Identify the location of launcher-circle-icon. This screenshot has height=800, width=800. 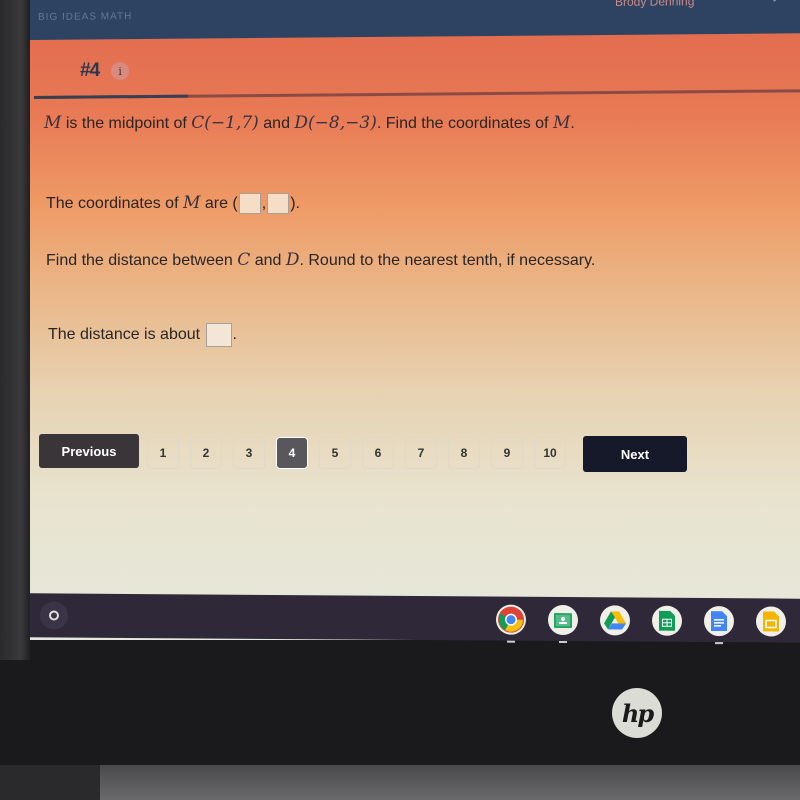
(54, 615).